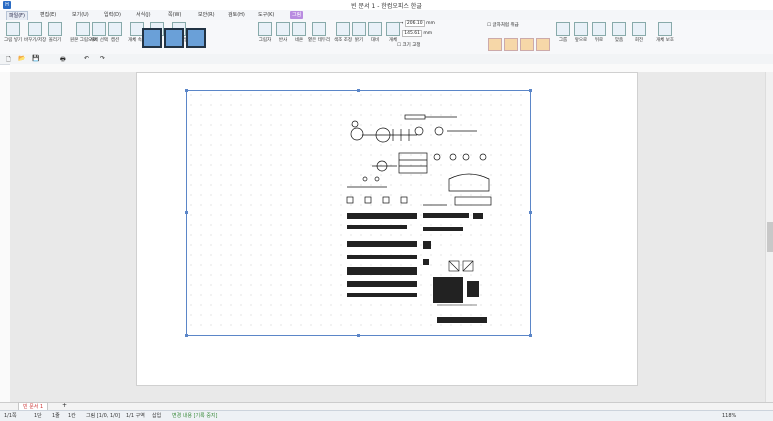 This screenshot has width=773, height=421. What do you see at coordinates (55, 40) in the screenshot?
I see `ribbon-tool-label: 올리기` at bounding box center [55, 40].